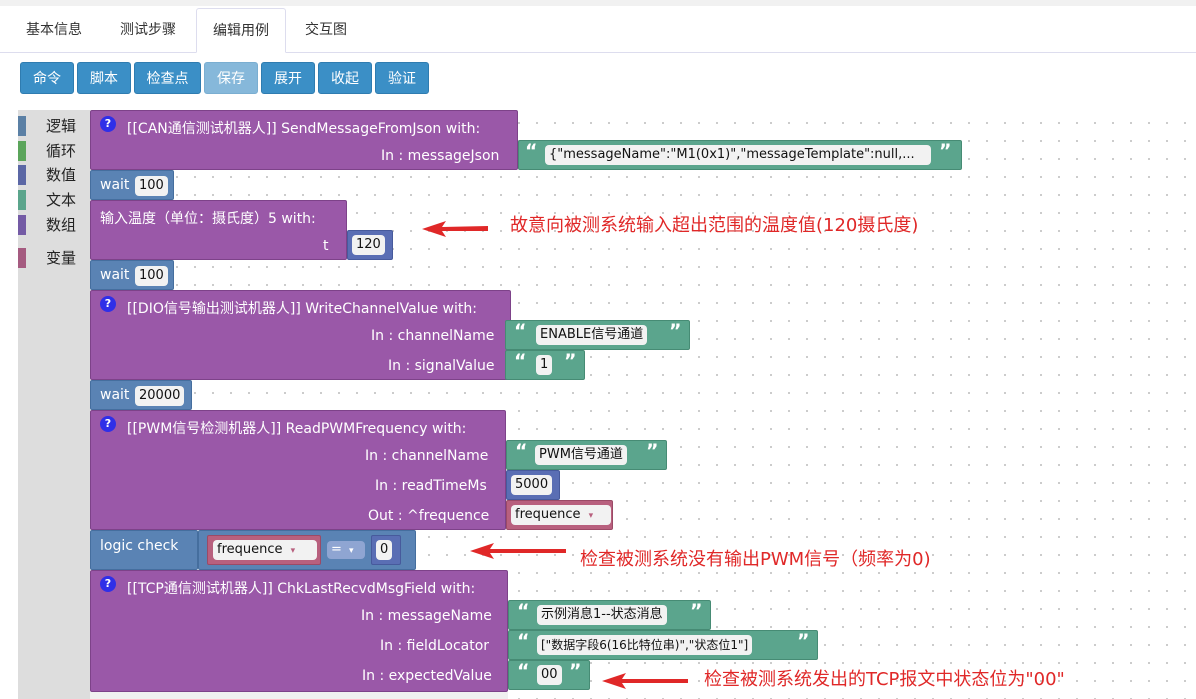  What do you see at coordinates (160, 396) in the screenshot?
I see `wait-value-field: 20000` at bounding box center [160, 396].